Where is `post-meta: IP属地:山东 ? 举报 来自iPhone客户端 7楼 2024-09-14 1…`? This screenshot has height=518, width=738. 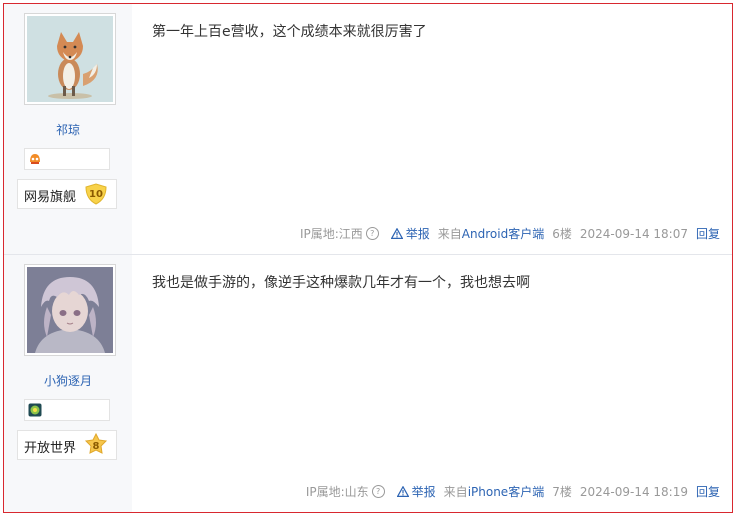
post-meta: IP属地:山东 ? 举报 来自iPhone客户端 7楼 2024-09-14 1… is located at coordinates (513, 491).